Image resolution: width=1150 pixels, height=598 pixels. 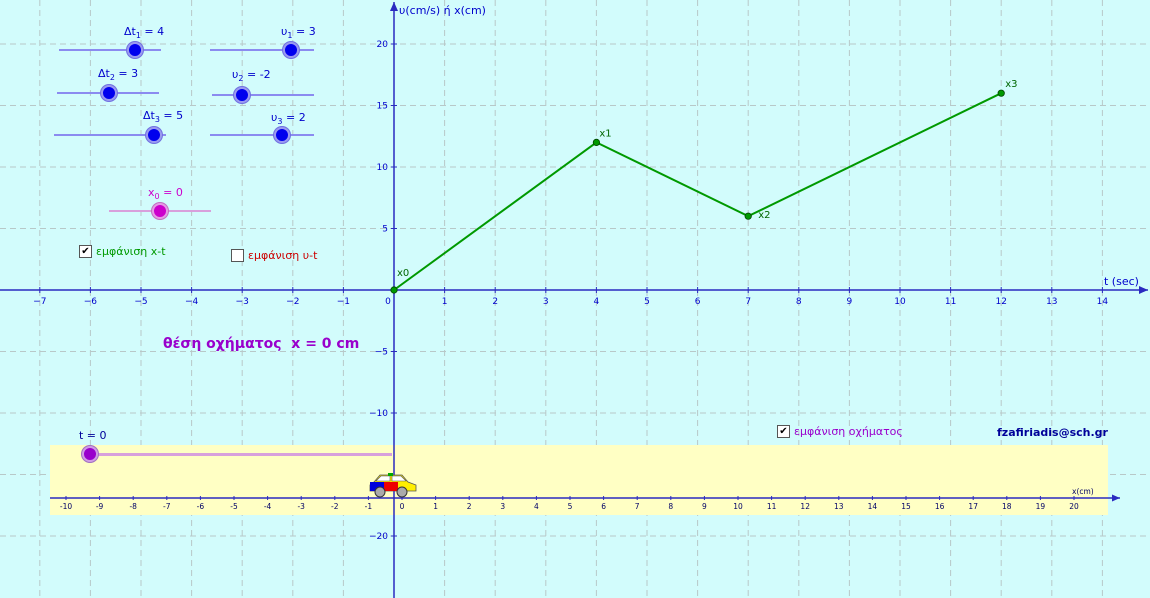 What do you see at coordinates (385, 230) in the screenshot?
I see `y-tick-label: 5` at bounding box center [385, 230].